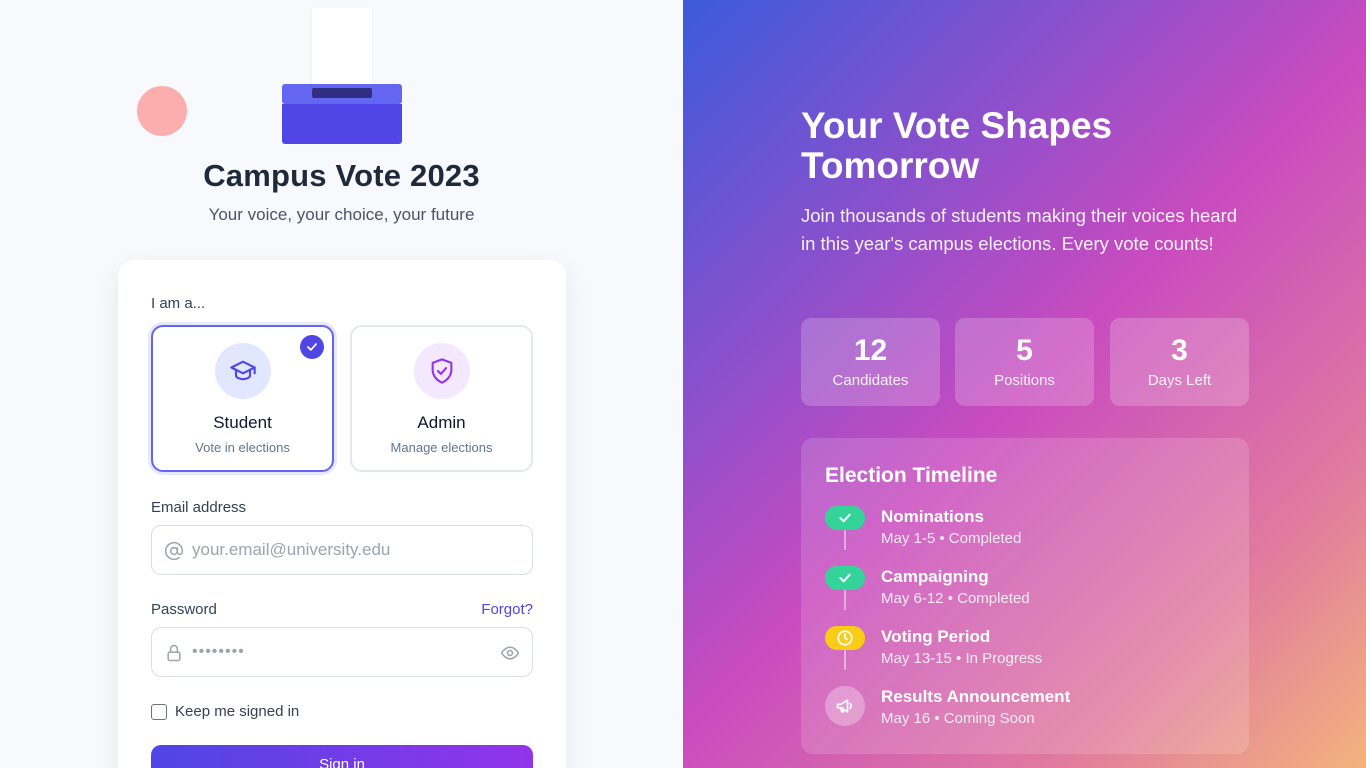  What do you see at coordinates (341, 175) in the screenshot?
I see `app-title: Campus Vote 2023` at bounding box center [341, 175].